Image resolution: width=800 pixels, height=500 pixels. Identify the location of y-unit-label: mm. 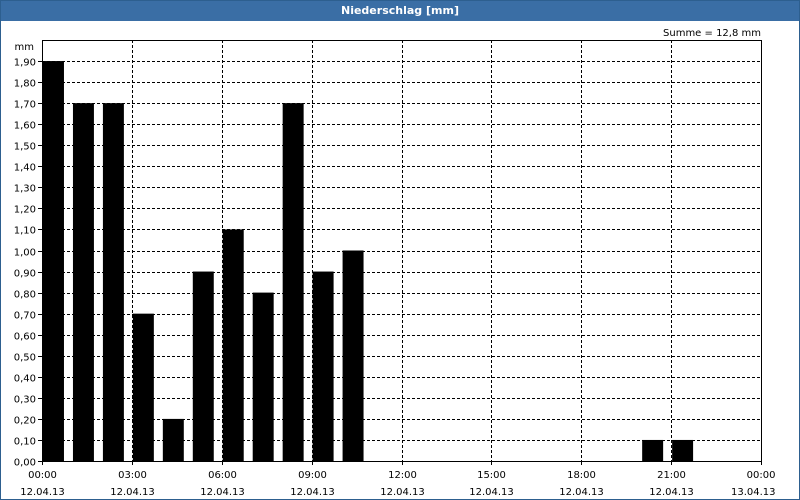
(24, 47).